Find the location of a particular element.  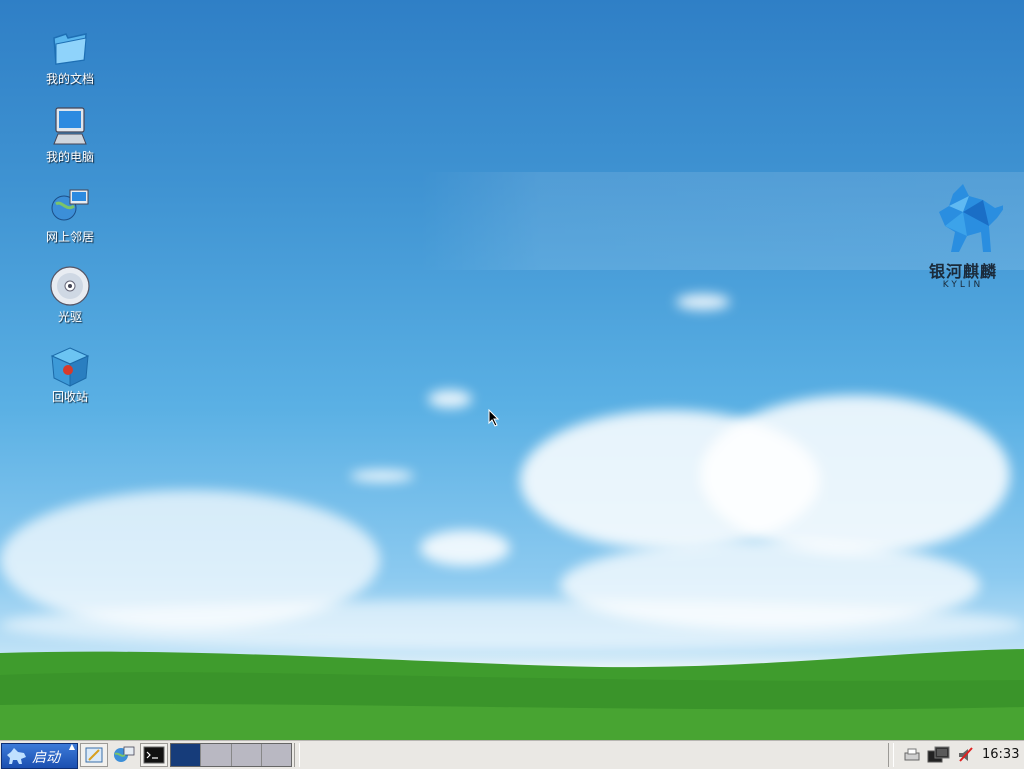

grass-hills is located at coordinates (512, 694).